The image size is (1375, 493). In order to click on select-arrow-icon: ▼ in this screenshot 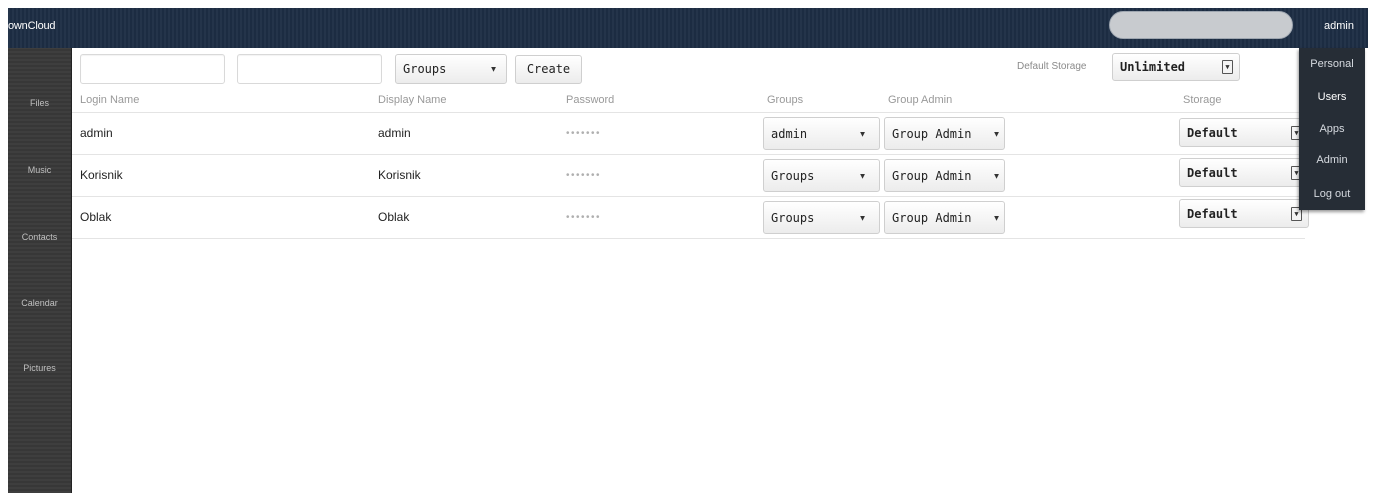, I will do `click(1227, 67)`.